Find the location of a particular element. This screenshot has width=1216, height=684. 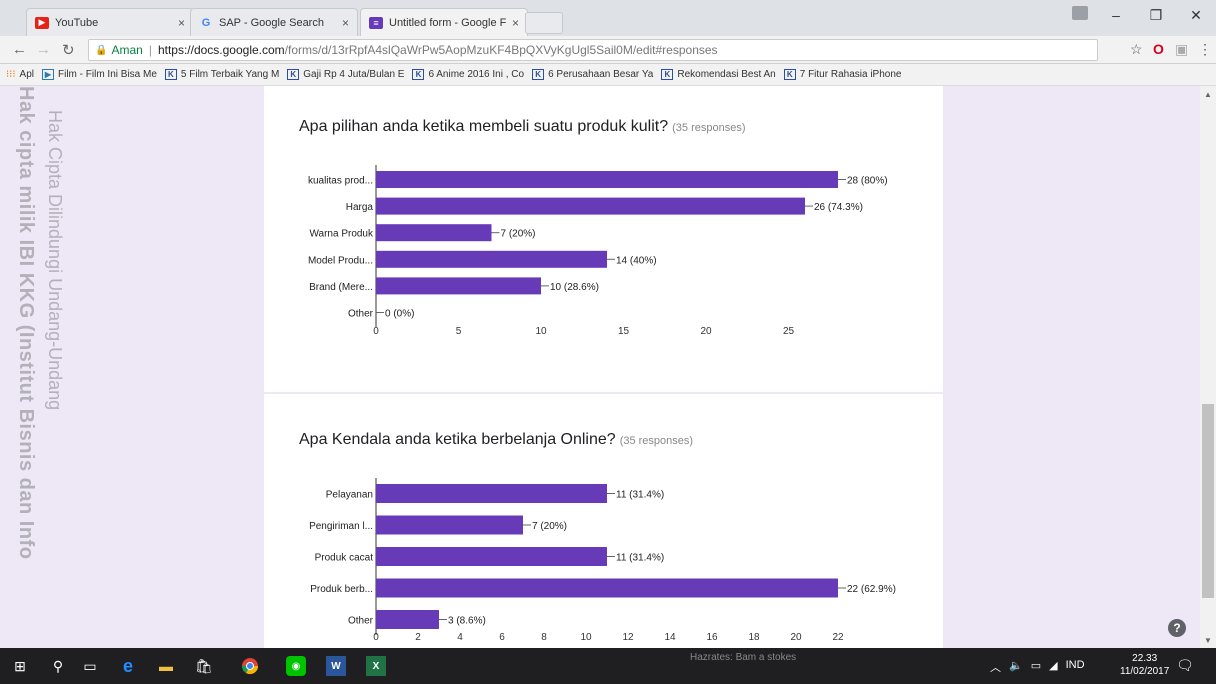

scroll-down-icon: ▼ is located at coordinates (1208, 640).